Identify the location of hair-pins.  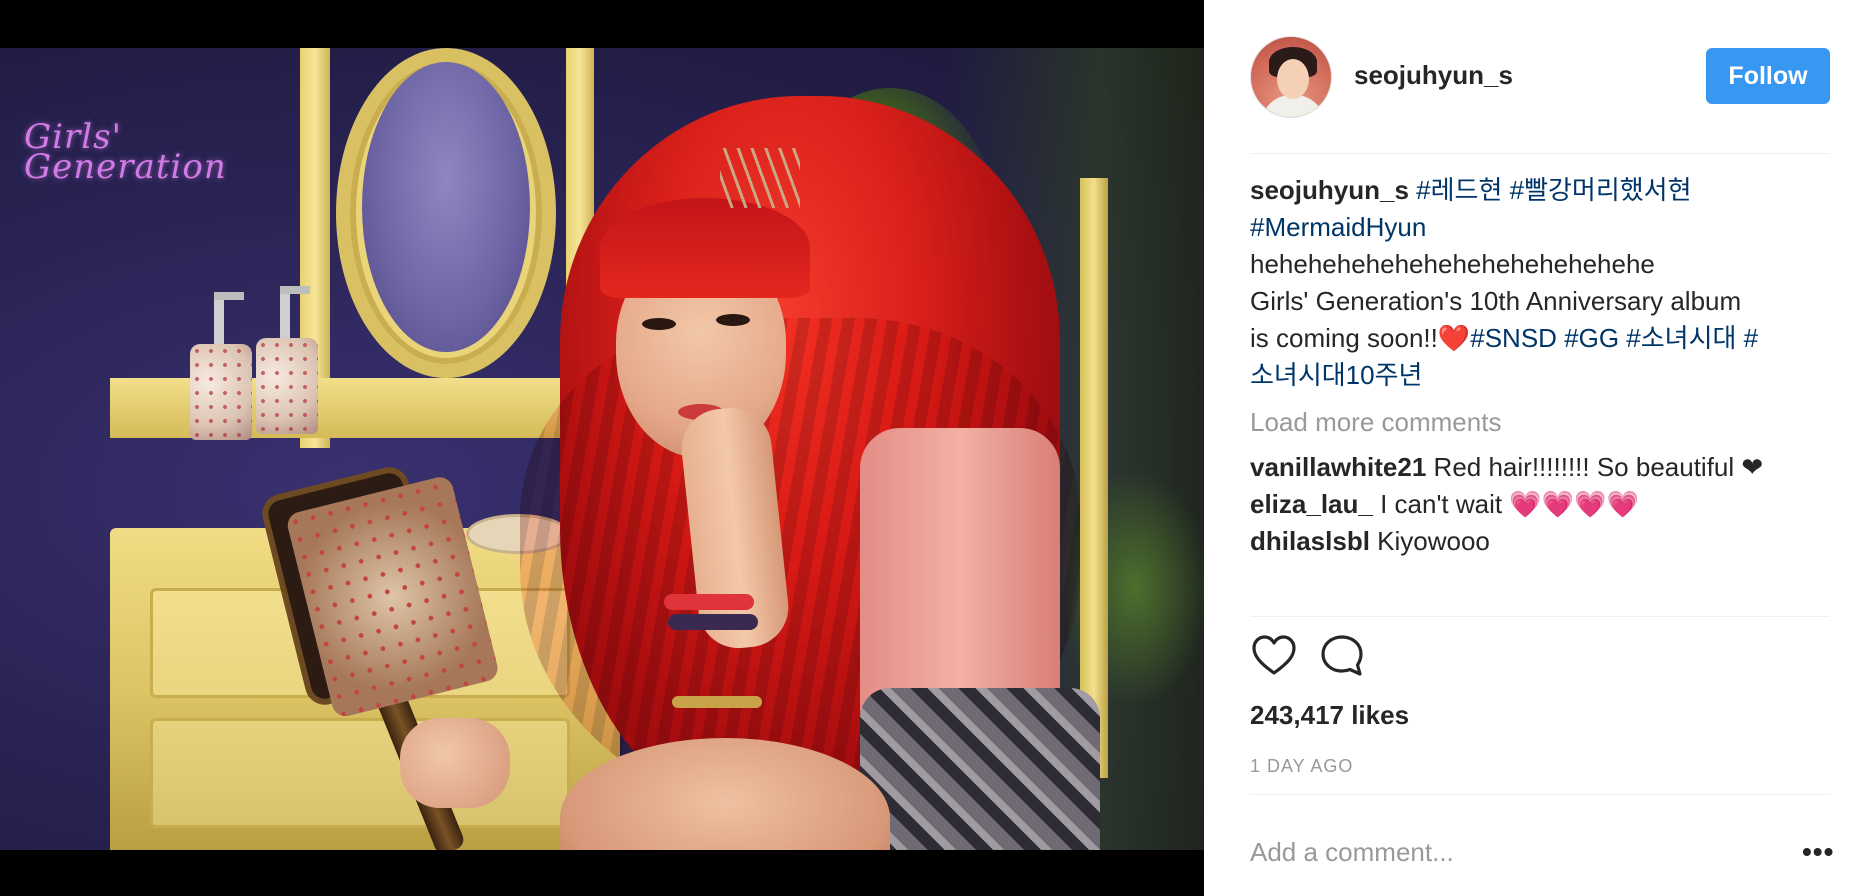
(760, 178).